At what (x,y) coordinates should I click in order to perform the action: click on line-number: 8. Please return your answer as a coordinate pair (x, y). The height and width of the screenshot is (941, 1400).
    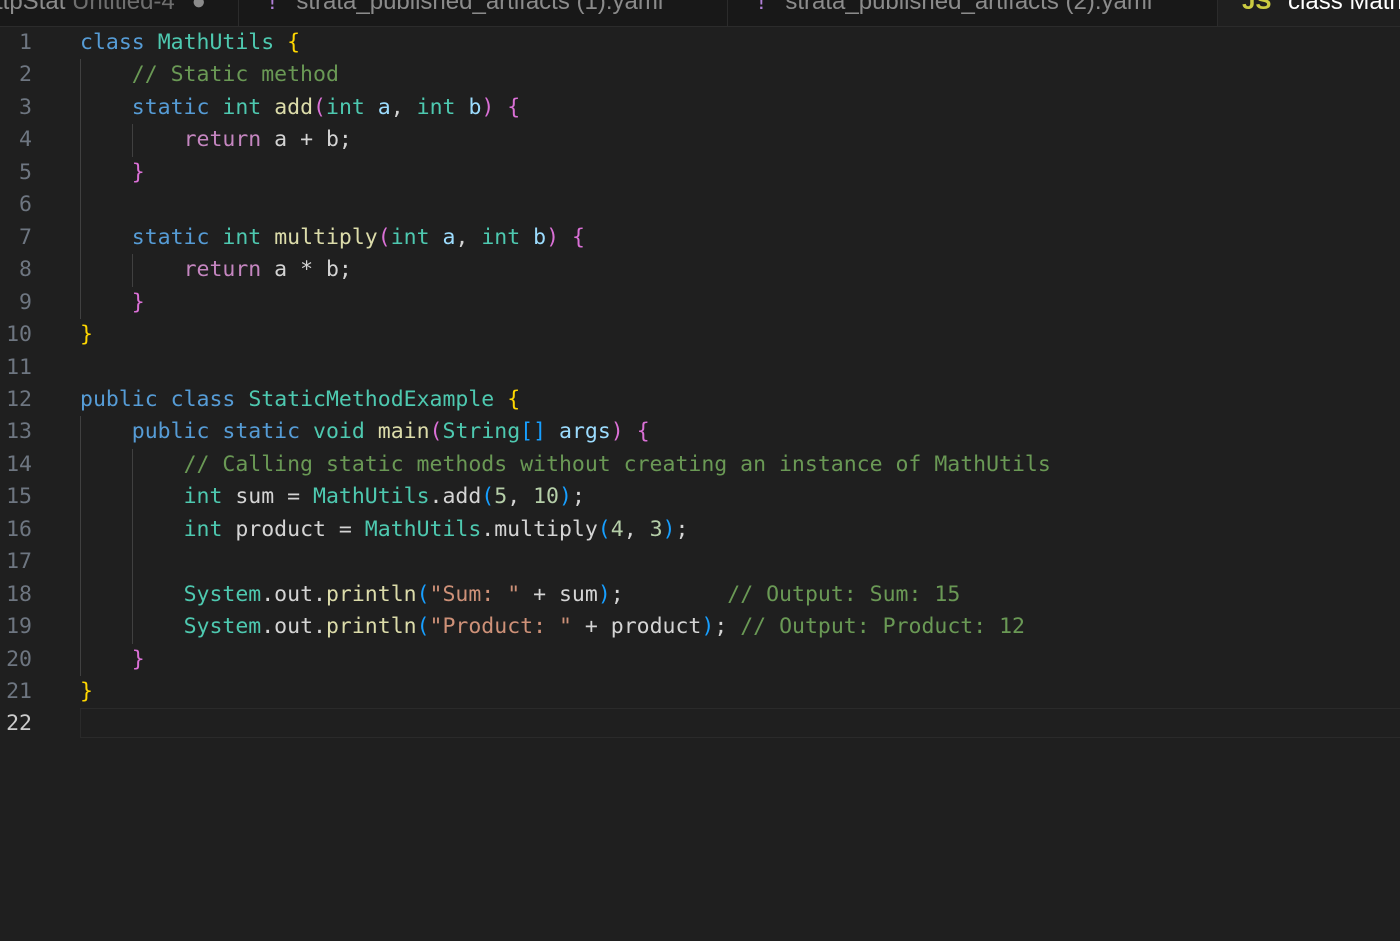
    Looking at the image, I should click on (25, 270).